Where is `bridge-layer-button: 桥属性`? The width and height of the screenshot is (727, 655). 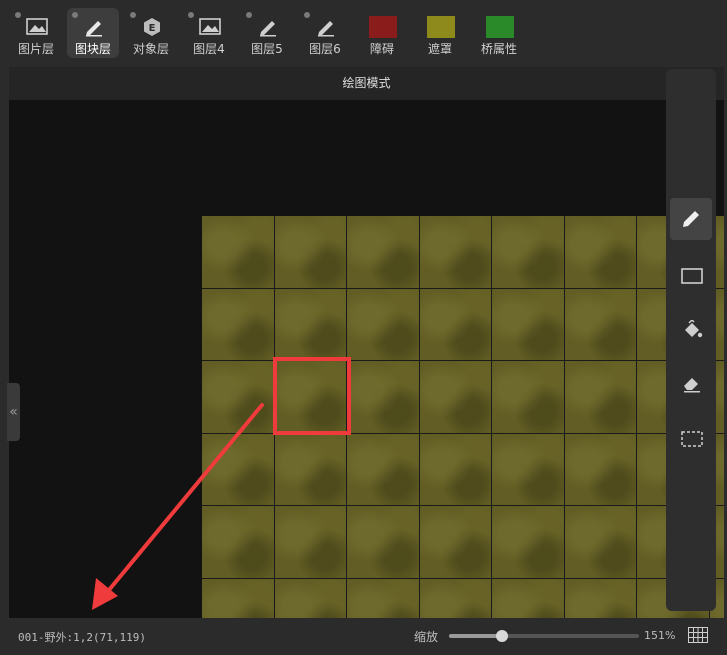 bridge-layer-button: 桥属性 is located at coordinates (499, 33).